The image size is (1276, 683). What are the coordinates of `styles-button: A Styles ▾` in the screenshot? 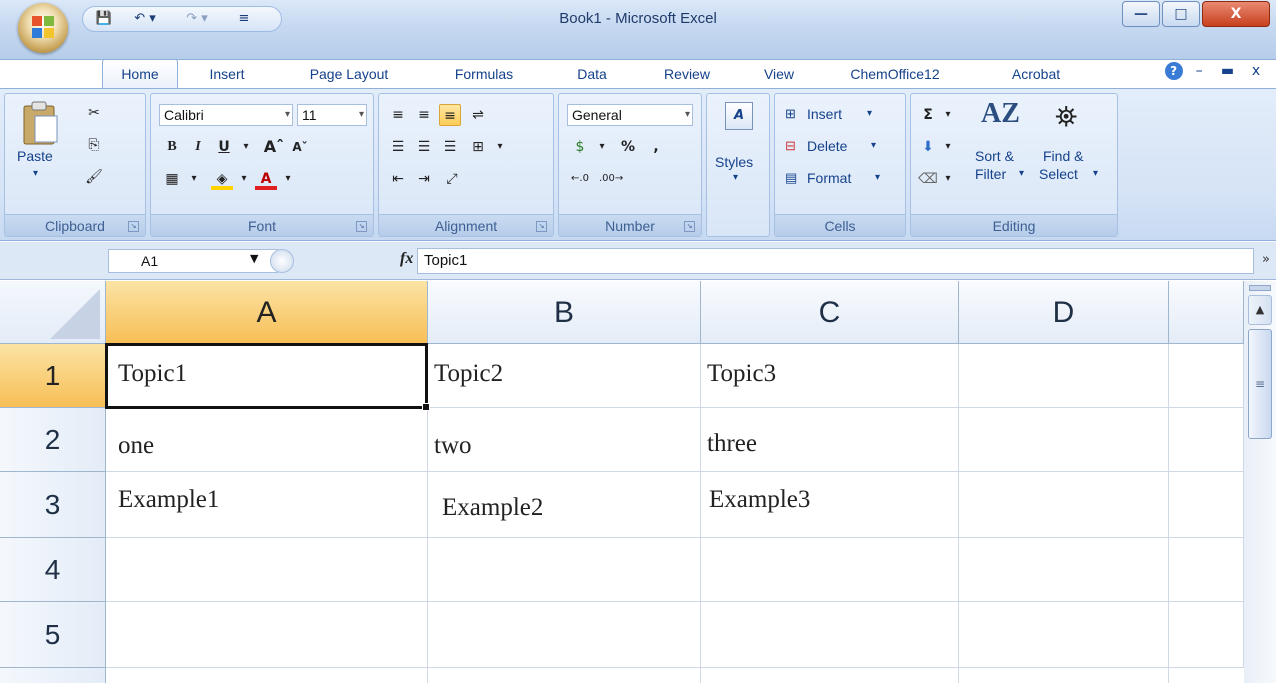 It's located at (739, 147).